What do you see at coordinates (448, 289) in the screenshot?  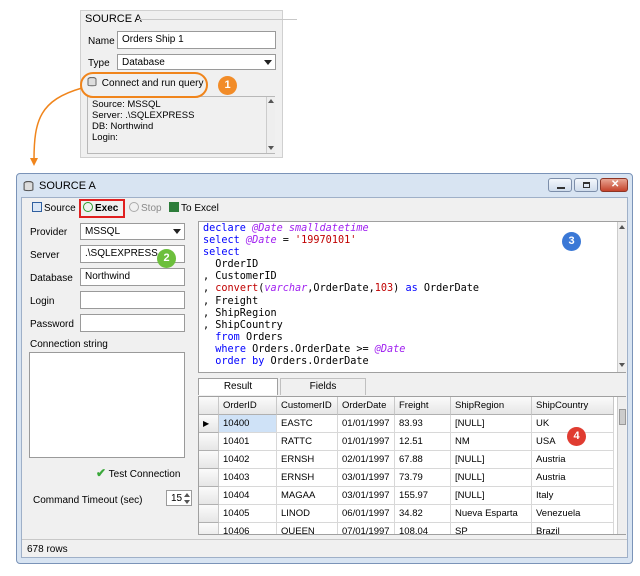 I see `code-token: OrderDate` at bounding box center [448, 289].